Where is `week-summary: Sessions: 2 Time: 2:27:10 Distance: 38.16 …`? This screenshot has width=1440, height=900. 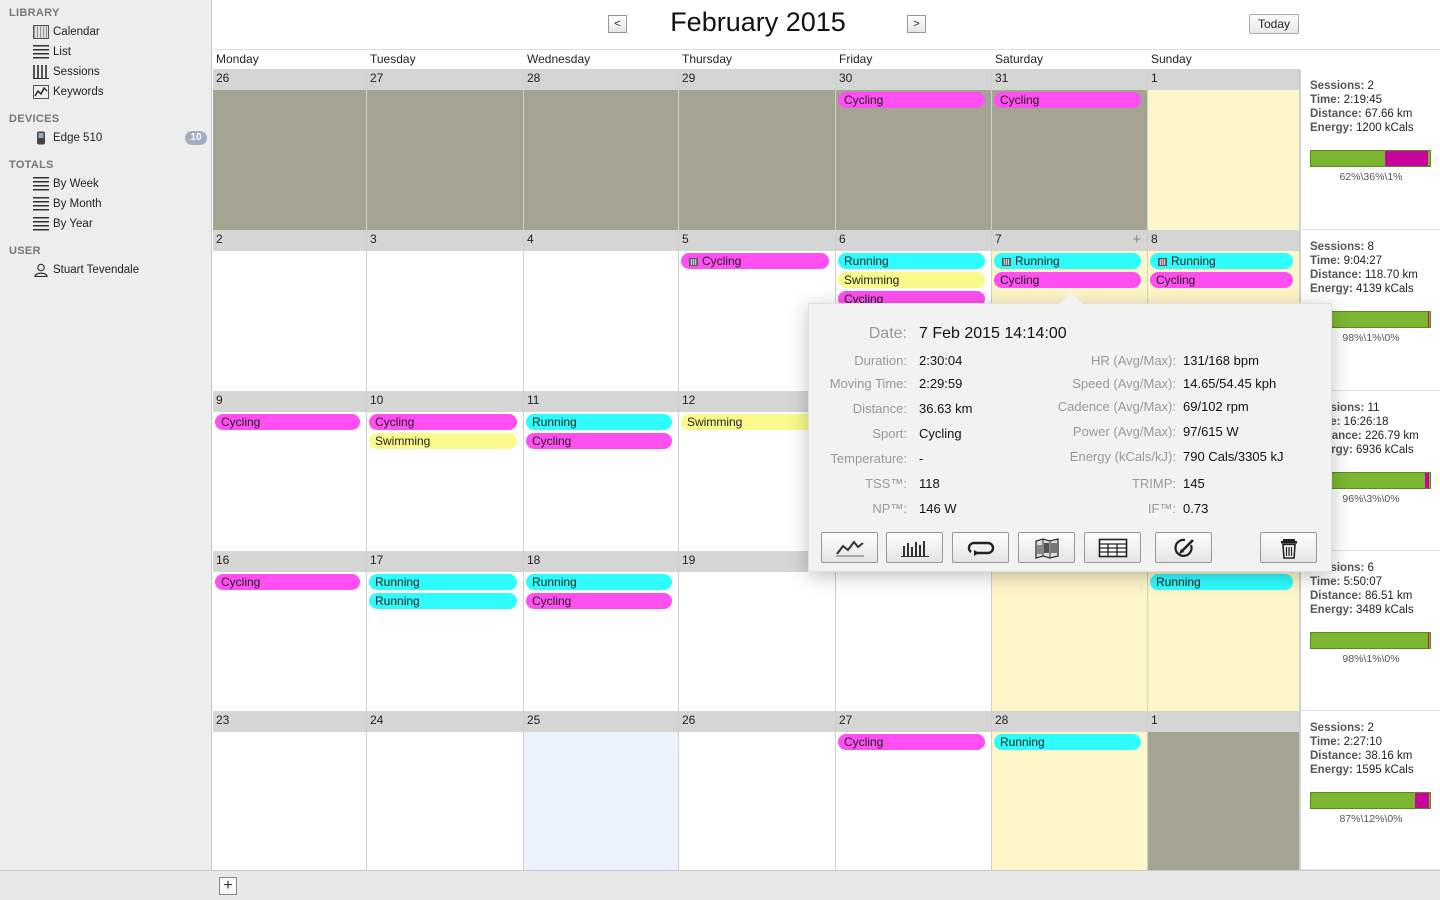 week-summary: Sessions: 2 Time: 2:27:10 Distance: 38.16 … is located at coordinates (1370, 790).